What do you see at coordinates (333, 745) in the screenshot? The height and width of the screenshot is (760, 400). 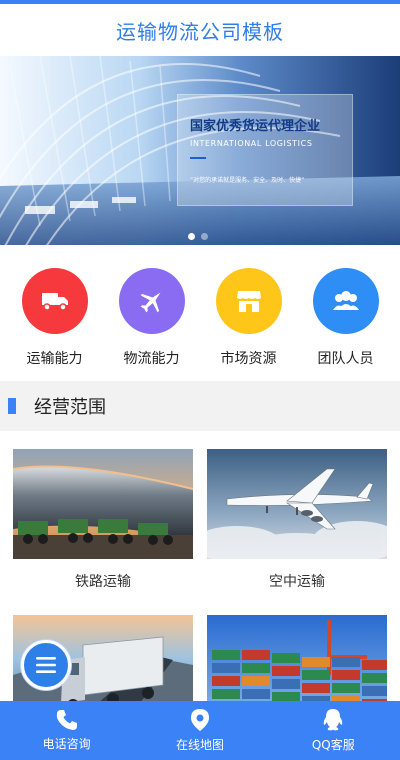 I see `nav-label: QQ客服` at bounding box center [333, 745].